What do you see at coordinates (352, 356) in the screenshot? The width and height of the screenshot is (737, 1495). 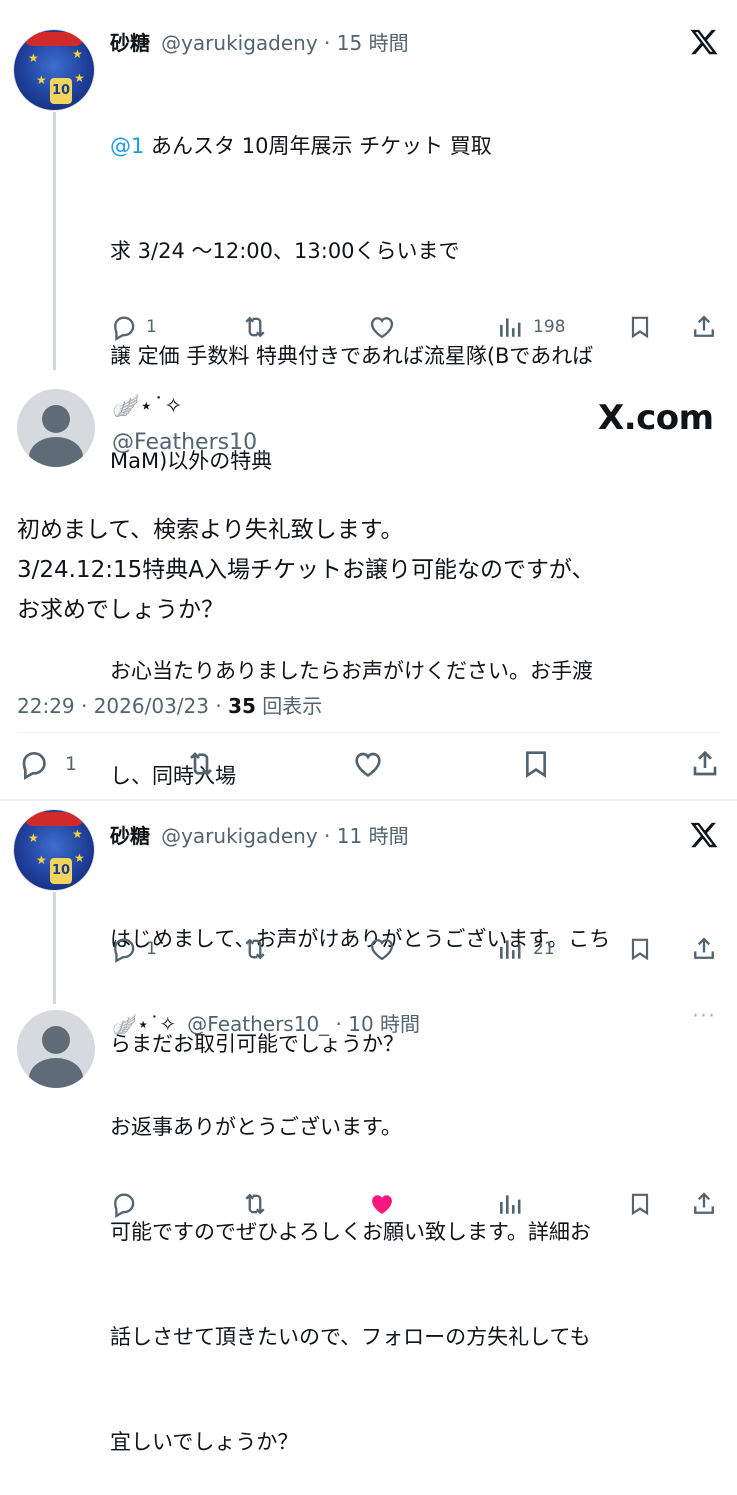 I see `tweet-text-line: 譲 定価 手数料 特典付きであれば流星隊(Bであれば` at bounding box center [352, 356].